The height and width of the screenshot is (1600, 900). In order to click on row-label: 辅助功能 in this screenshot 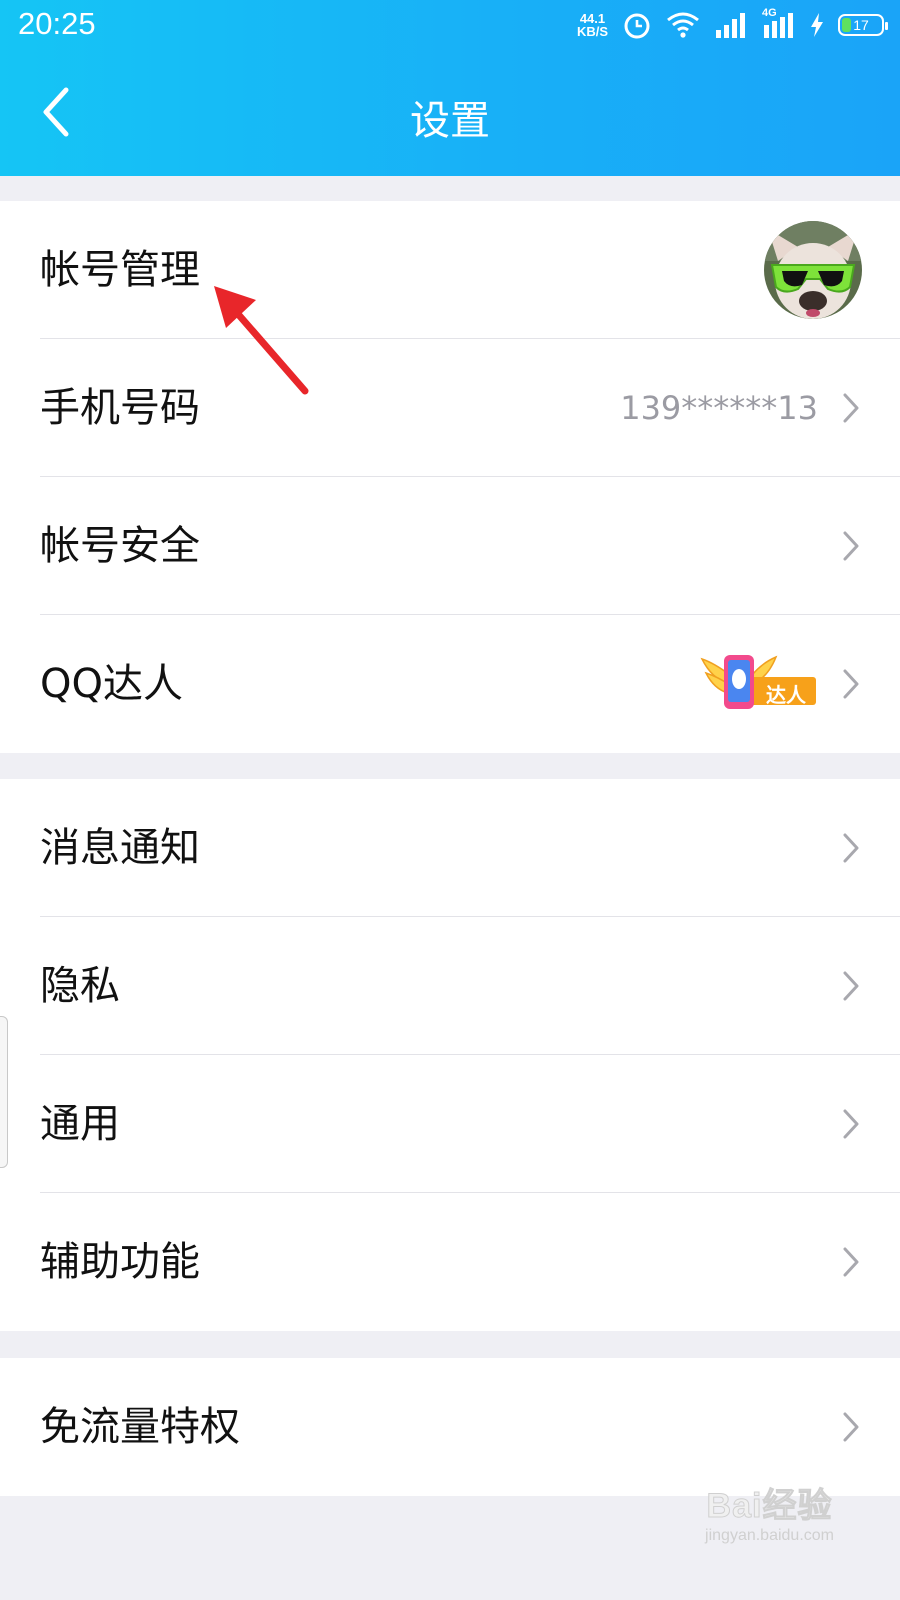, I will do `click(120, 1262)`.